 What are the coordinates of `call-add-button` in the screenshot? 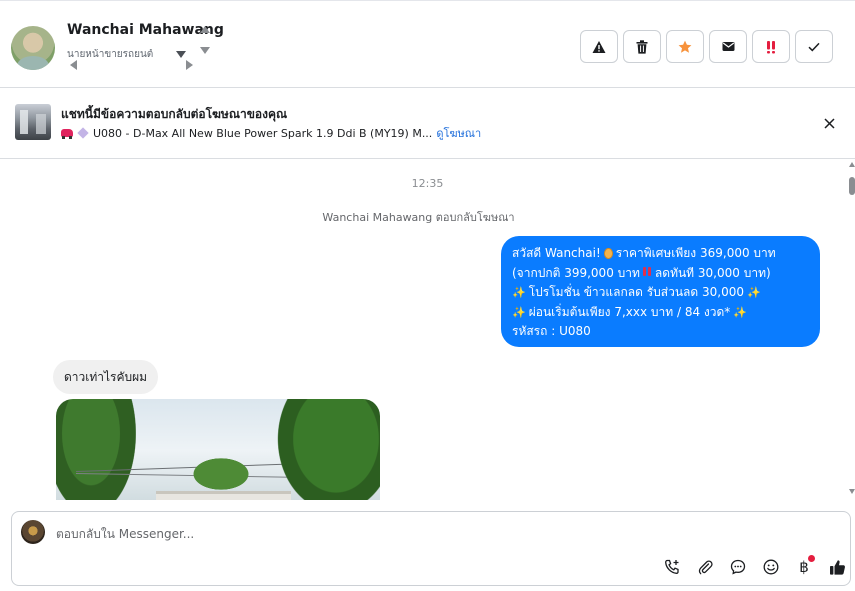 It's located at (672, 567).